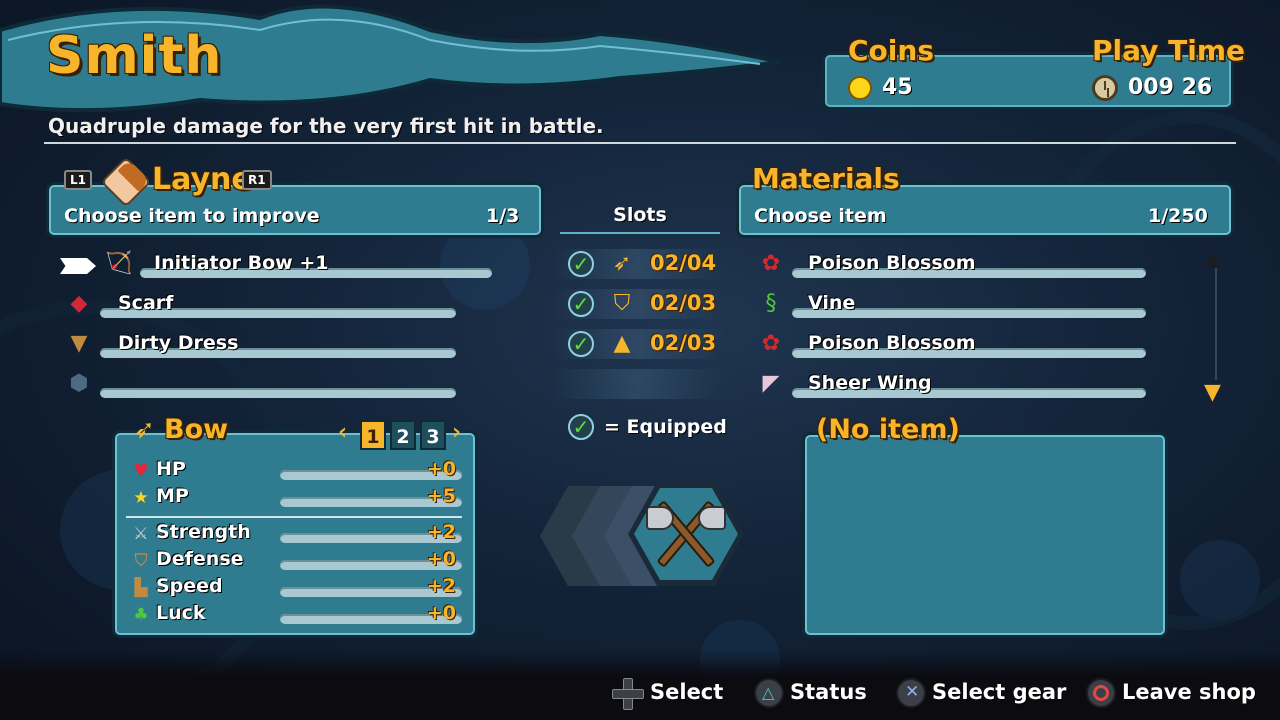 The image size is (1280, 720). I want to click on stat-label-hp: HP, so click(171, 469).